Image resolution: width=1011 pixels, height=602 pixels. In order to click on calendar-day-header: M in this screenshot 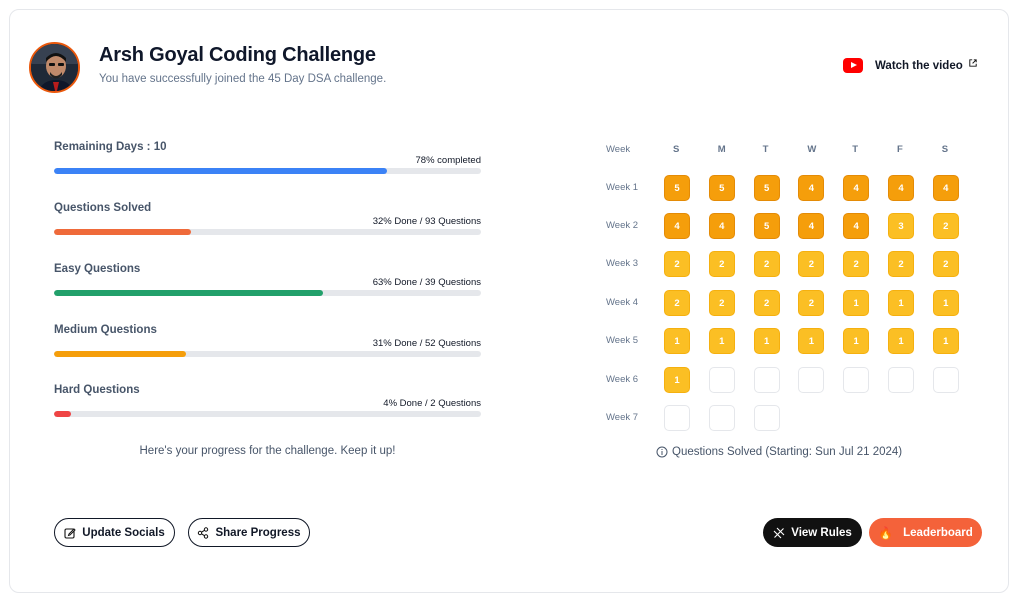, I will do `click(721, 149)`.